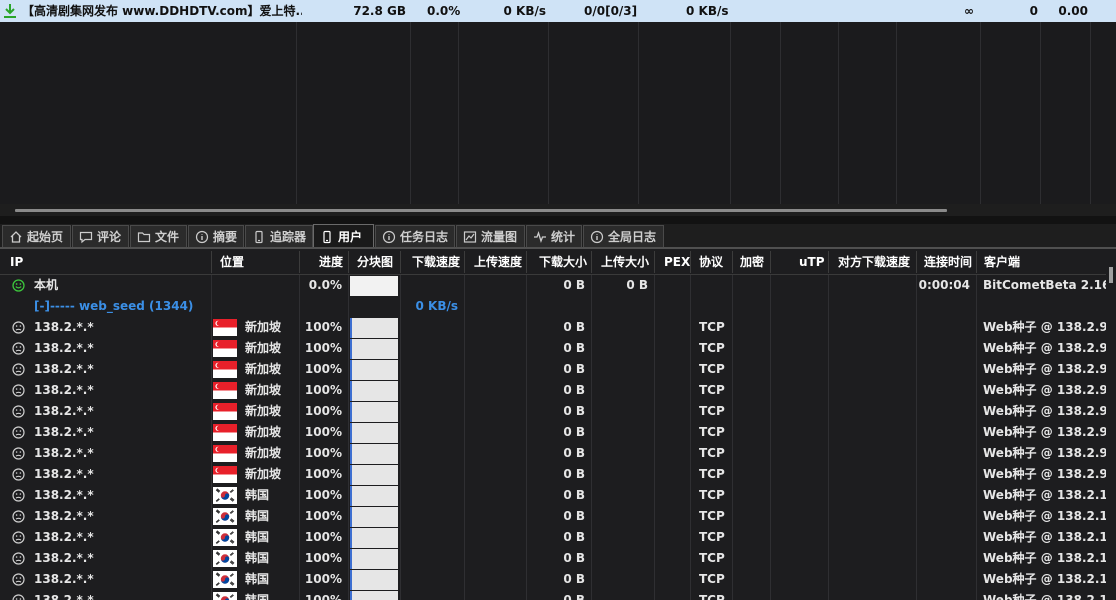 The height and width of the screenshot is (600, 1116). What do you see at coordinates (415, 236) in the screenshot?
I see `tab-task-log: 任务日志` at bounding box center [415, 236].